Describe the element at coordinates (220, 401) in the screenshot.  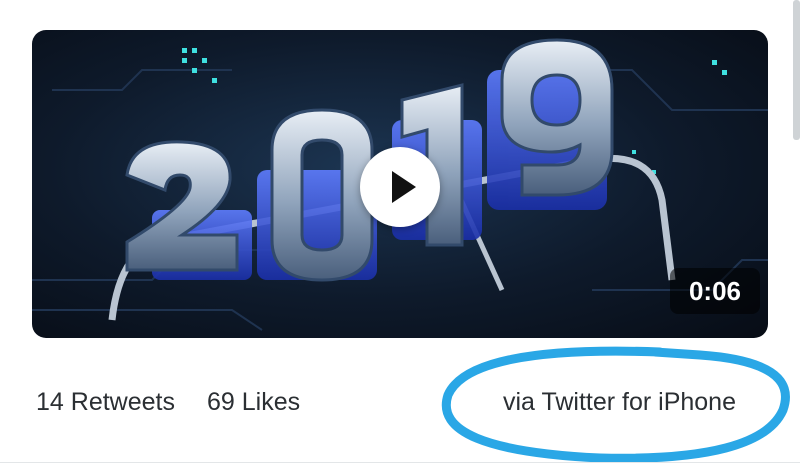
I see `likes-count: 69` at that location.